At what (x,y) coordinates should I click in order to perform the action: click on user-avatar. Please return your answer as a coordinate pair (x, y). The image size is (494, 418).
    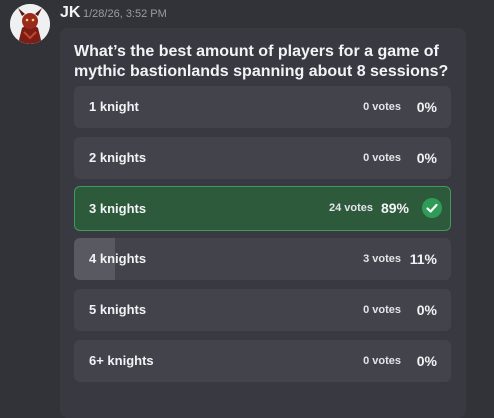
    Looking at the image, I should click on (30, 24).